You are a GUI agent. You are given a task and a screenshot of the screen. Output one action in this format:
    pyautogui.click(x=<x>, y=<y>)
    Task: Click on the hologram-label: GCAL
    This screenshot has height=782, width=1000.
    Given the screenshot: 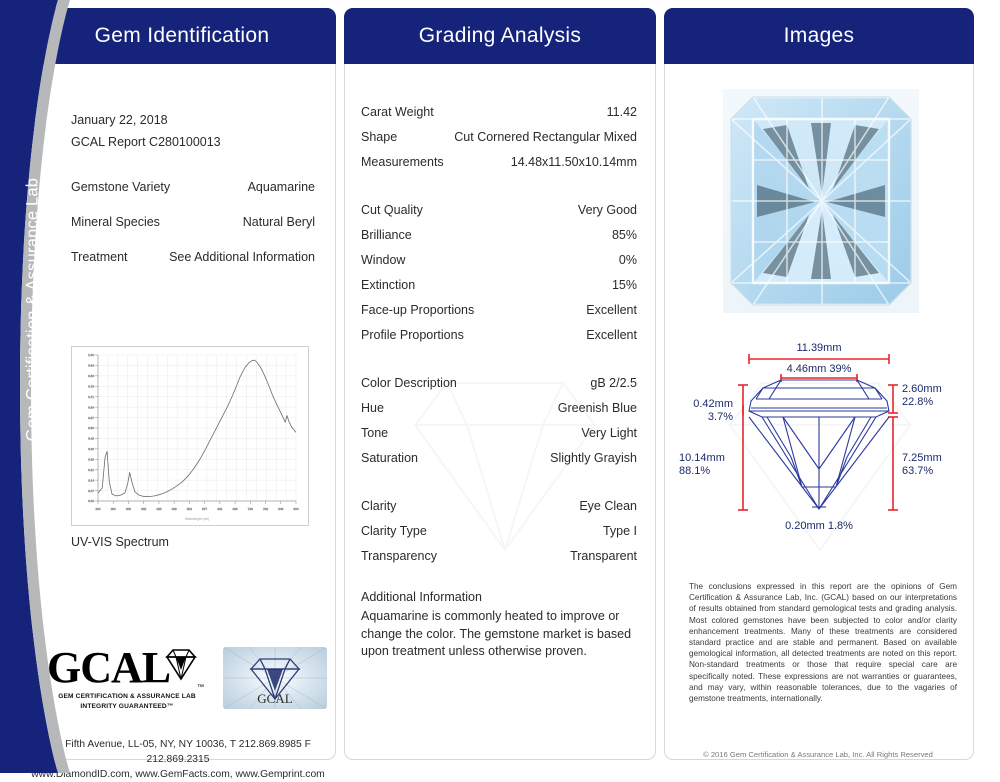 What is the action you would take?
    pyautogui.click(x=274, y=698)
    